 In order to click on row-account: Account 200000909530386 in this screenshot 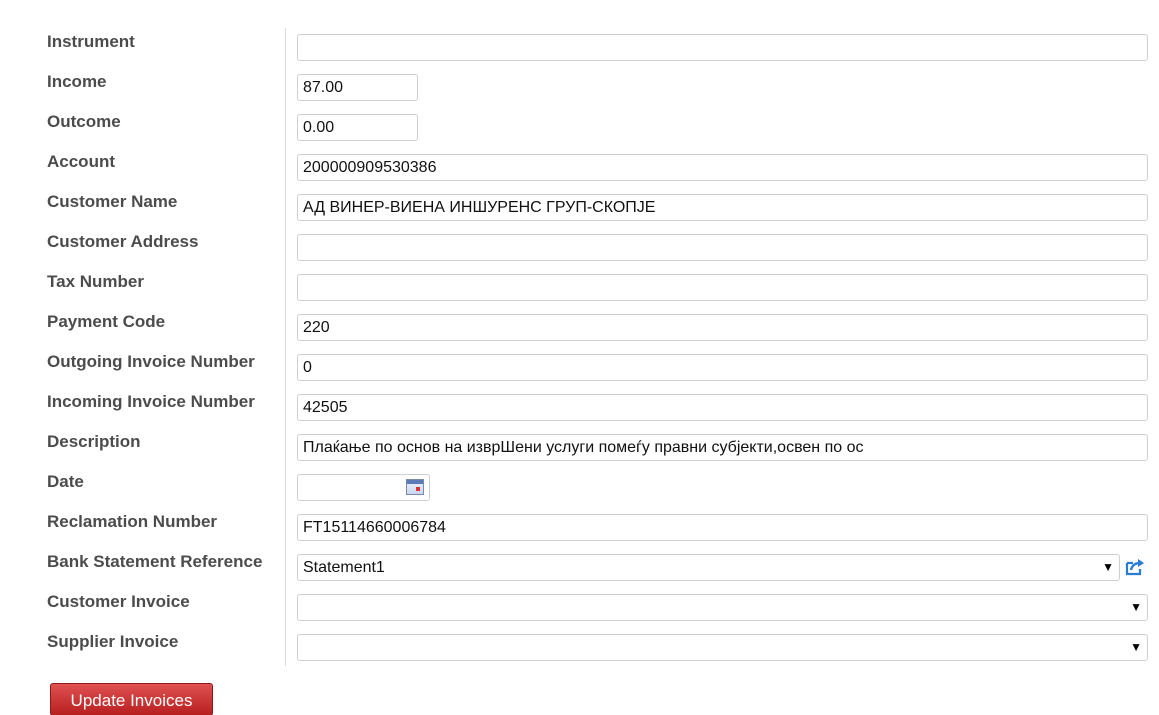, I will do `click(579, 168)`.